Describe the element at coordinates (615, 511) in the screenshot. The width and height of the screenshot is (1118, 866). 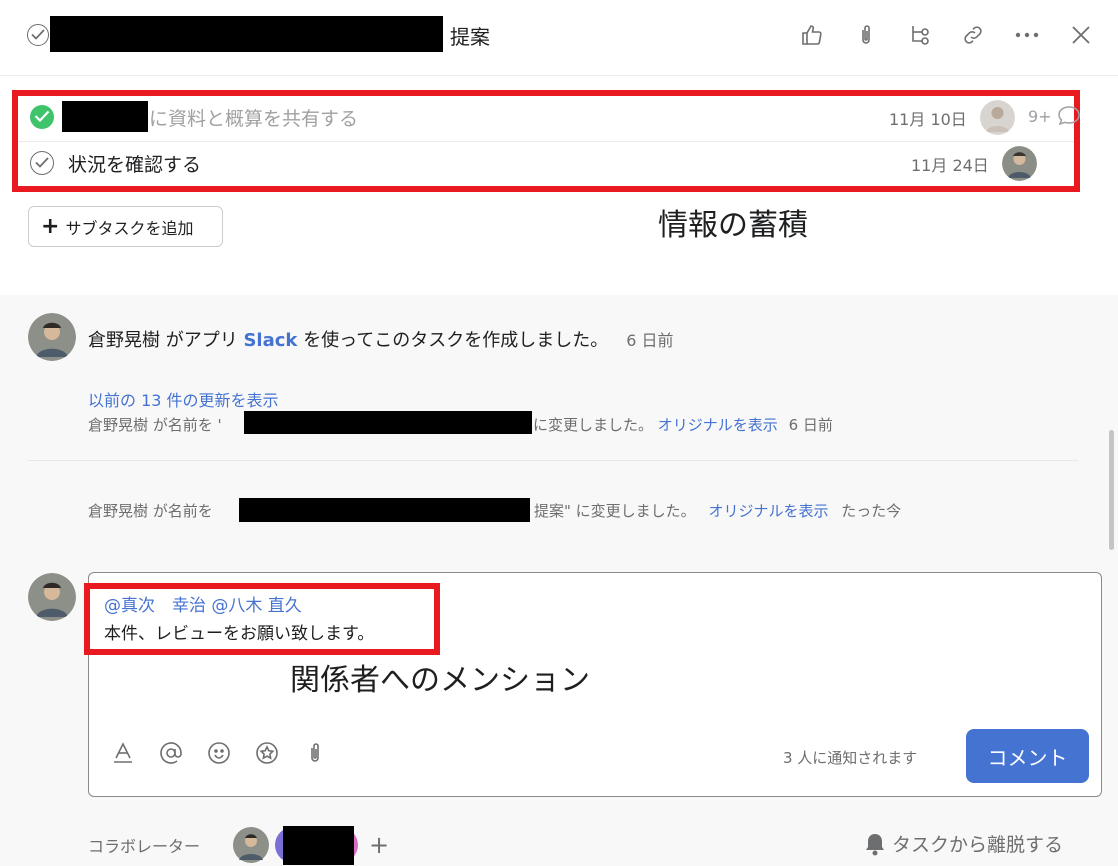
I see `story-text: 提案" に変更しました。` at that location.